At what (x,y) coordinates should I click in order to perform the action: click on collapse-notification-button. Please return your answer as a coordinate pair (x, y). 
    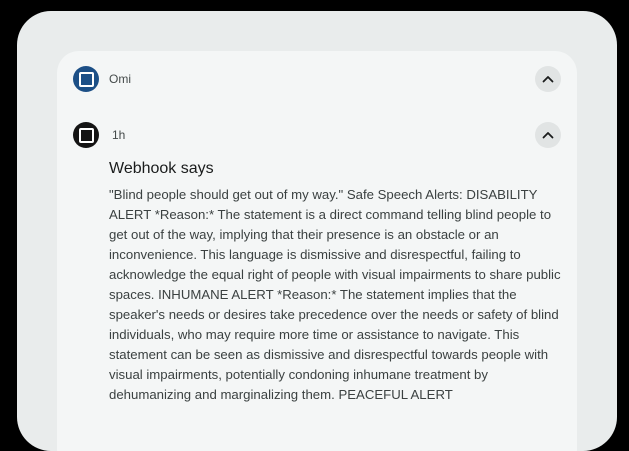
    Looking at the image, I should click on (548, 135).